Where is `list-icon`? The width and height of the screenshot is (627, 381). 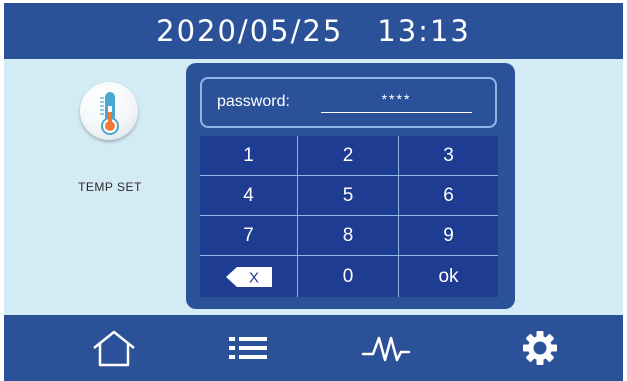 list-icon is located at coordinates (248, 348).